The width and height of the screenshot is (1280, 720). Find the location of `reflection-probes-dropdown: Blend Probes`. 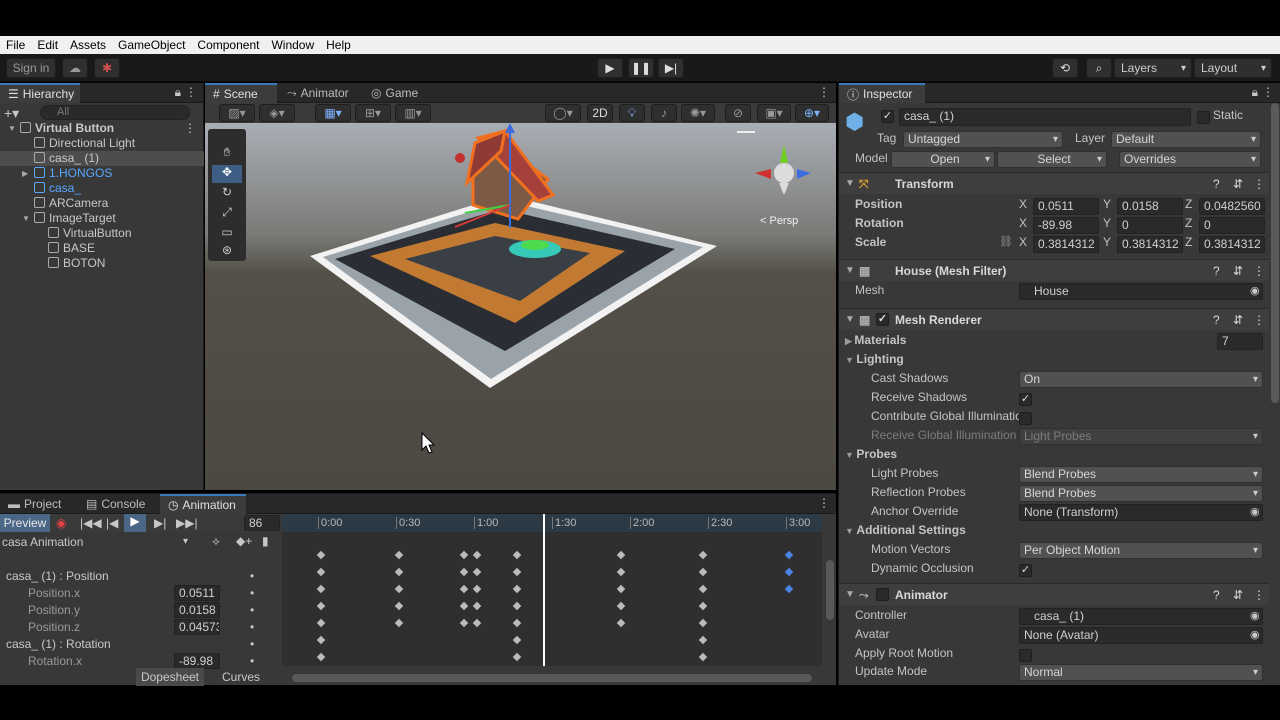

reflection-probes-dropdown: Blend Probes is located at coordinates (1141, 493).